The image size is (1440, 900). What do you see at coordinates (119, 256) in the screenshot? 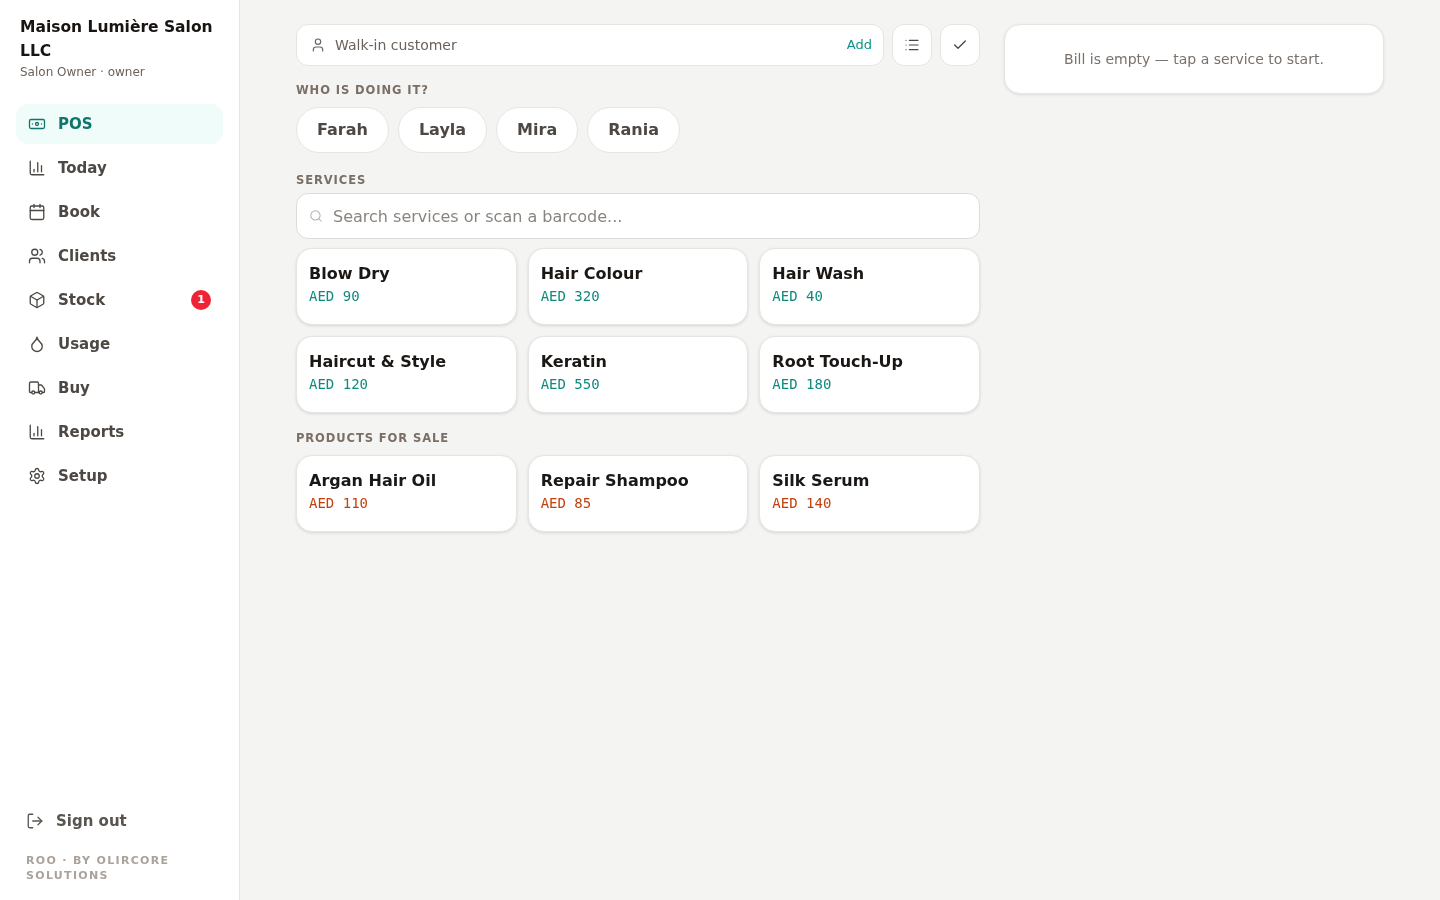
I see `nav-item: Clients` at bounding box center [119, 256].